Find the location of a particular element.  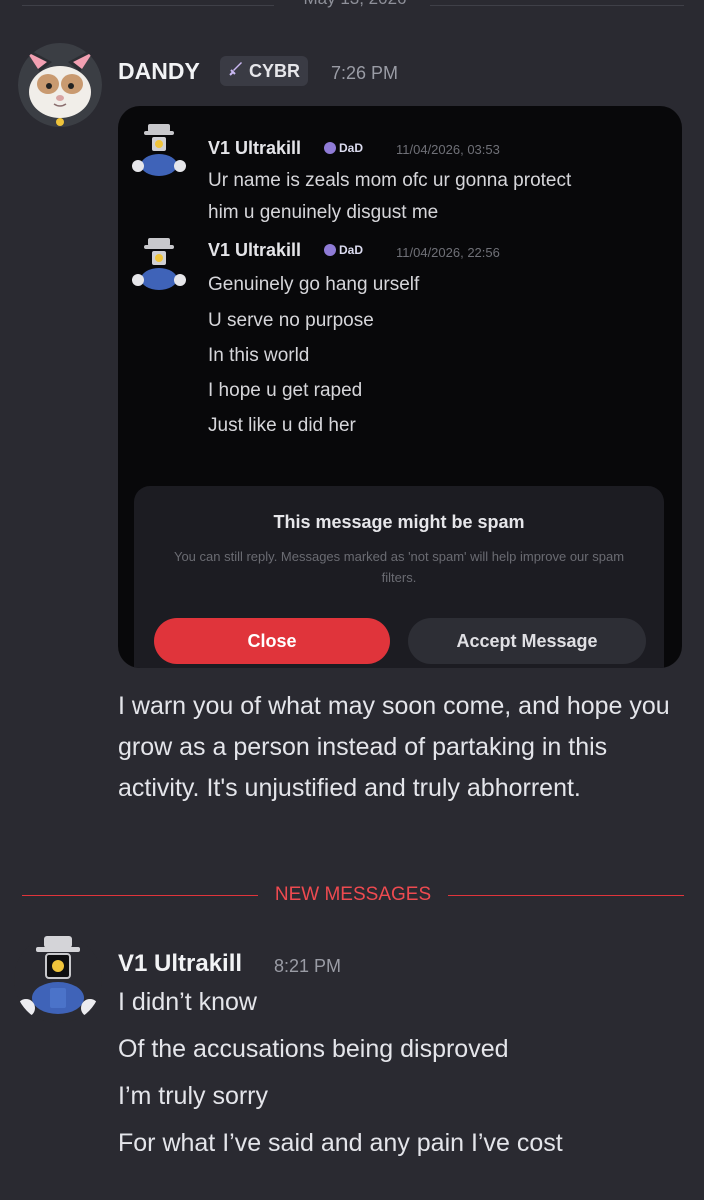

date-divider-label: May 13, 2026 is located at coordinates (355, 4).